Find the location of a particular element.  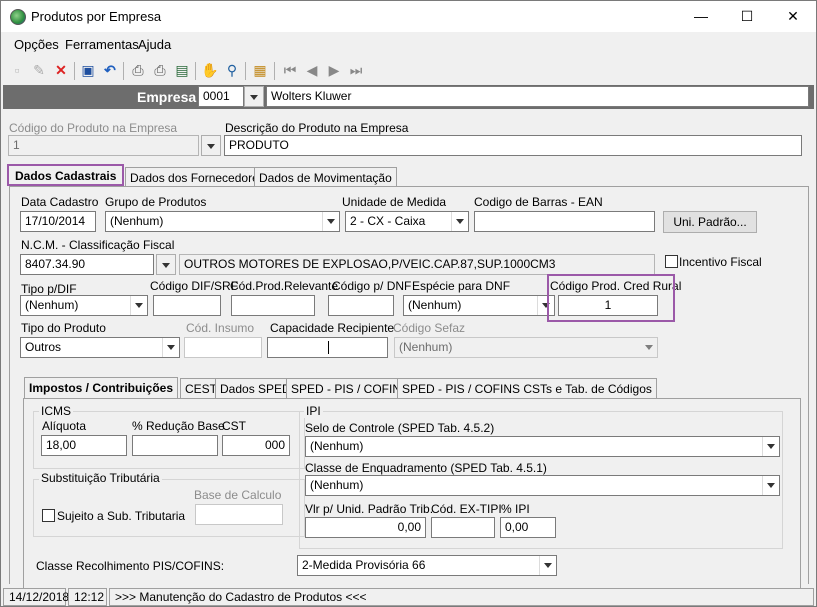

especie-dnf-value: (Nenhum) is located at coordinates (435, 305).